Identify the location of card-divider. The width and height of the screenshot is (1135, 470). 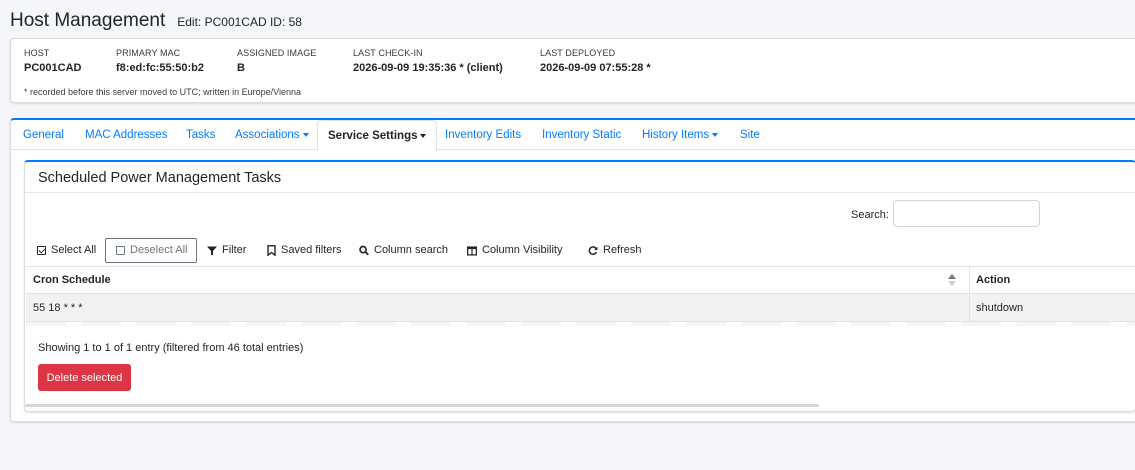
(580, 192).